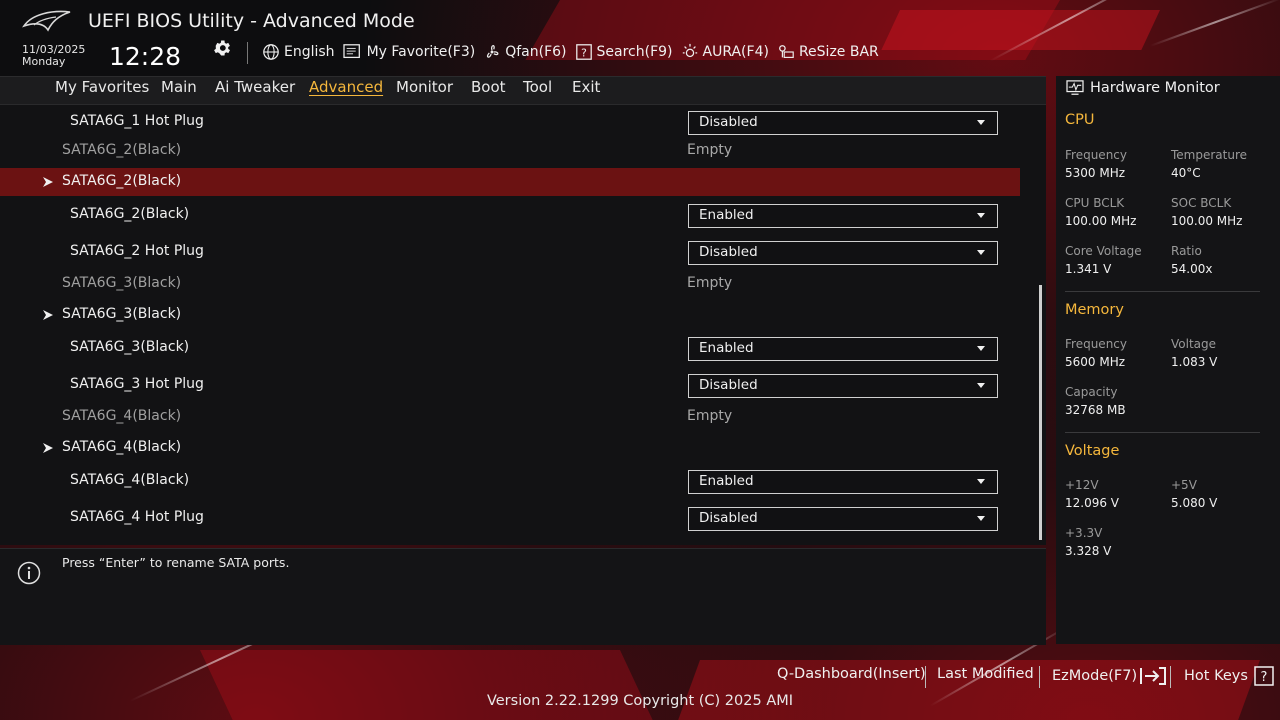 This screenshot has height=720, width=1280. What do you see at coordinates (586, 87) in the screenshot?
I see `tab-exit: Exit` at bounding box center [586, 87].